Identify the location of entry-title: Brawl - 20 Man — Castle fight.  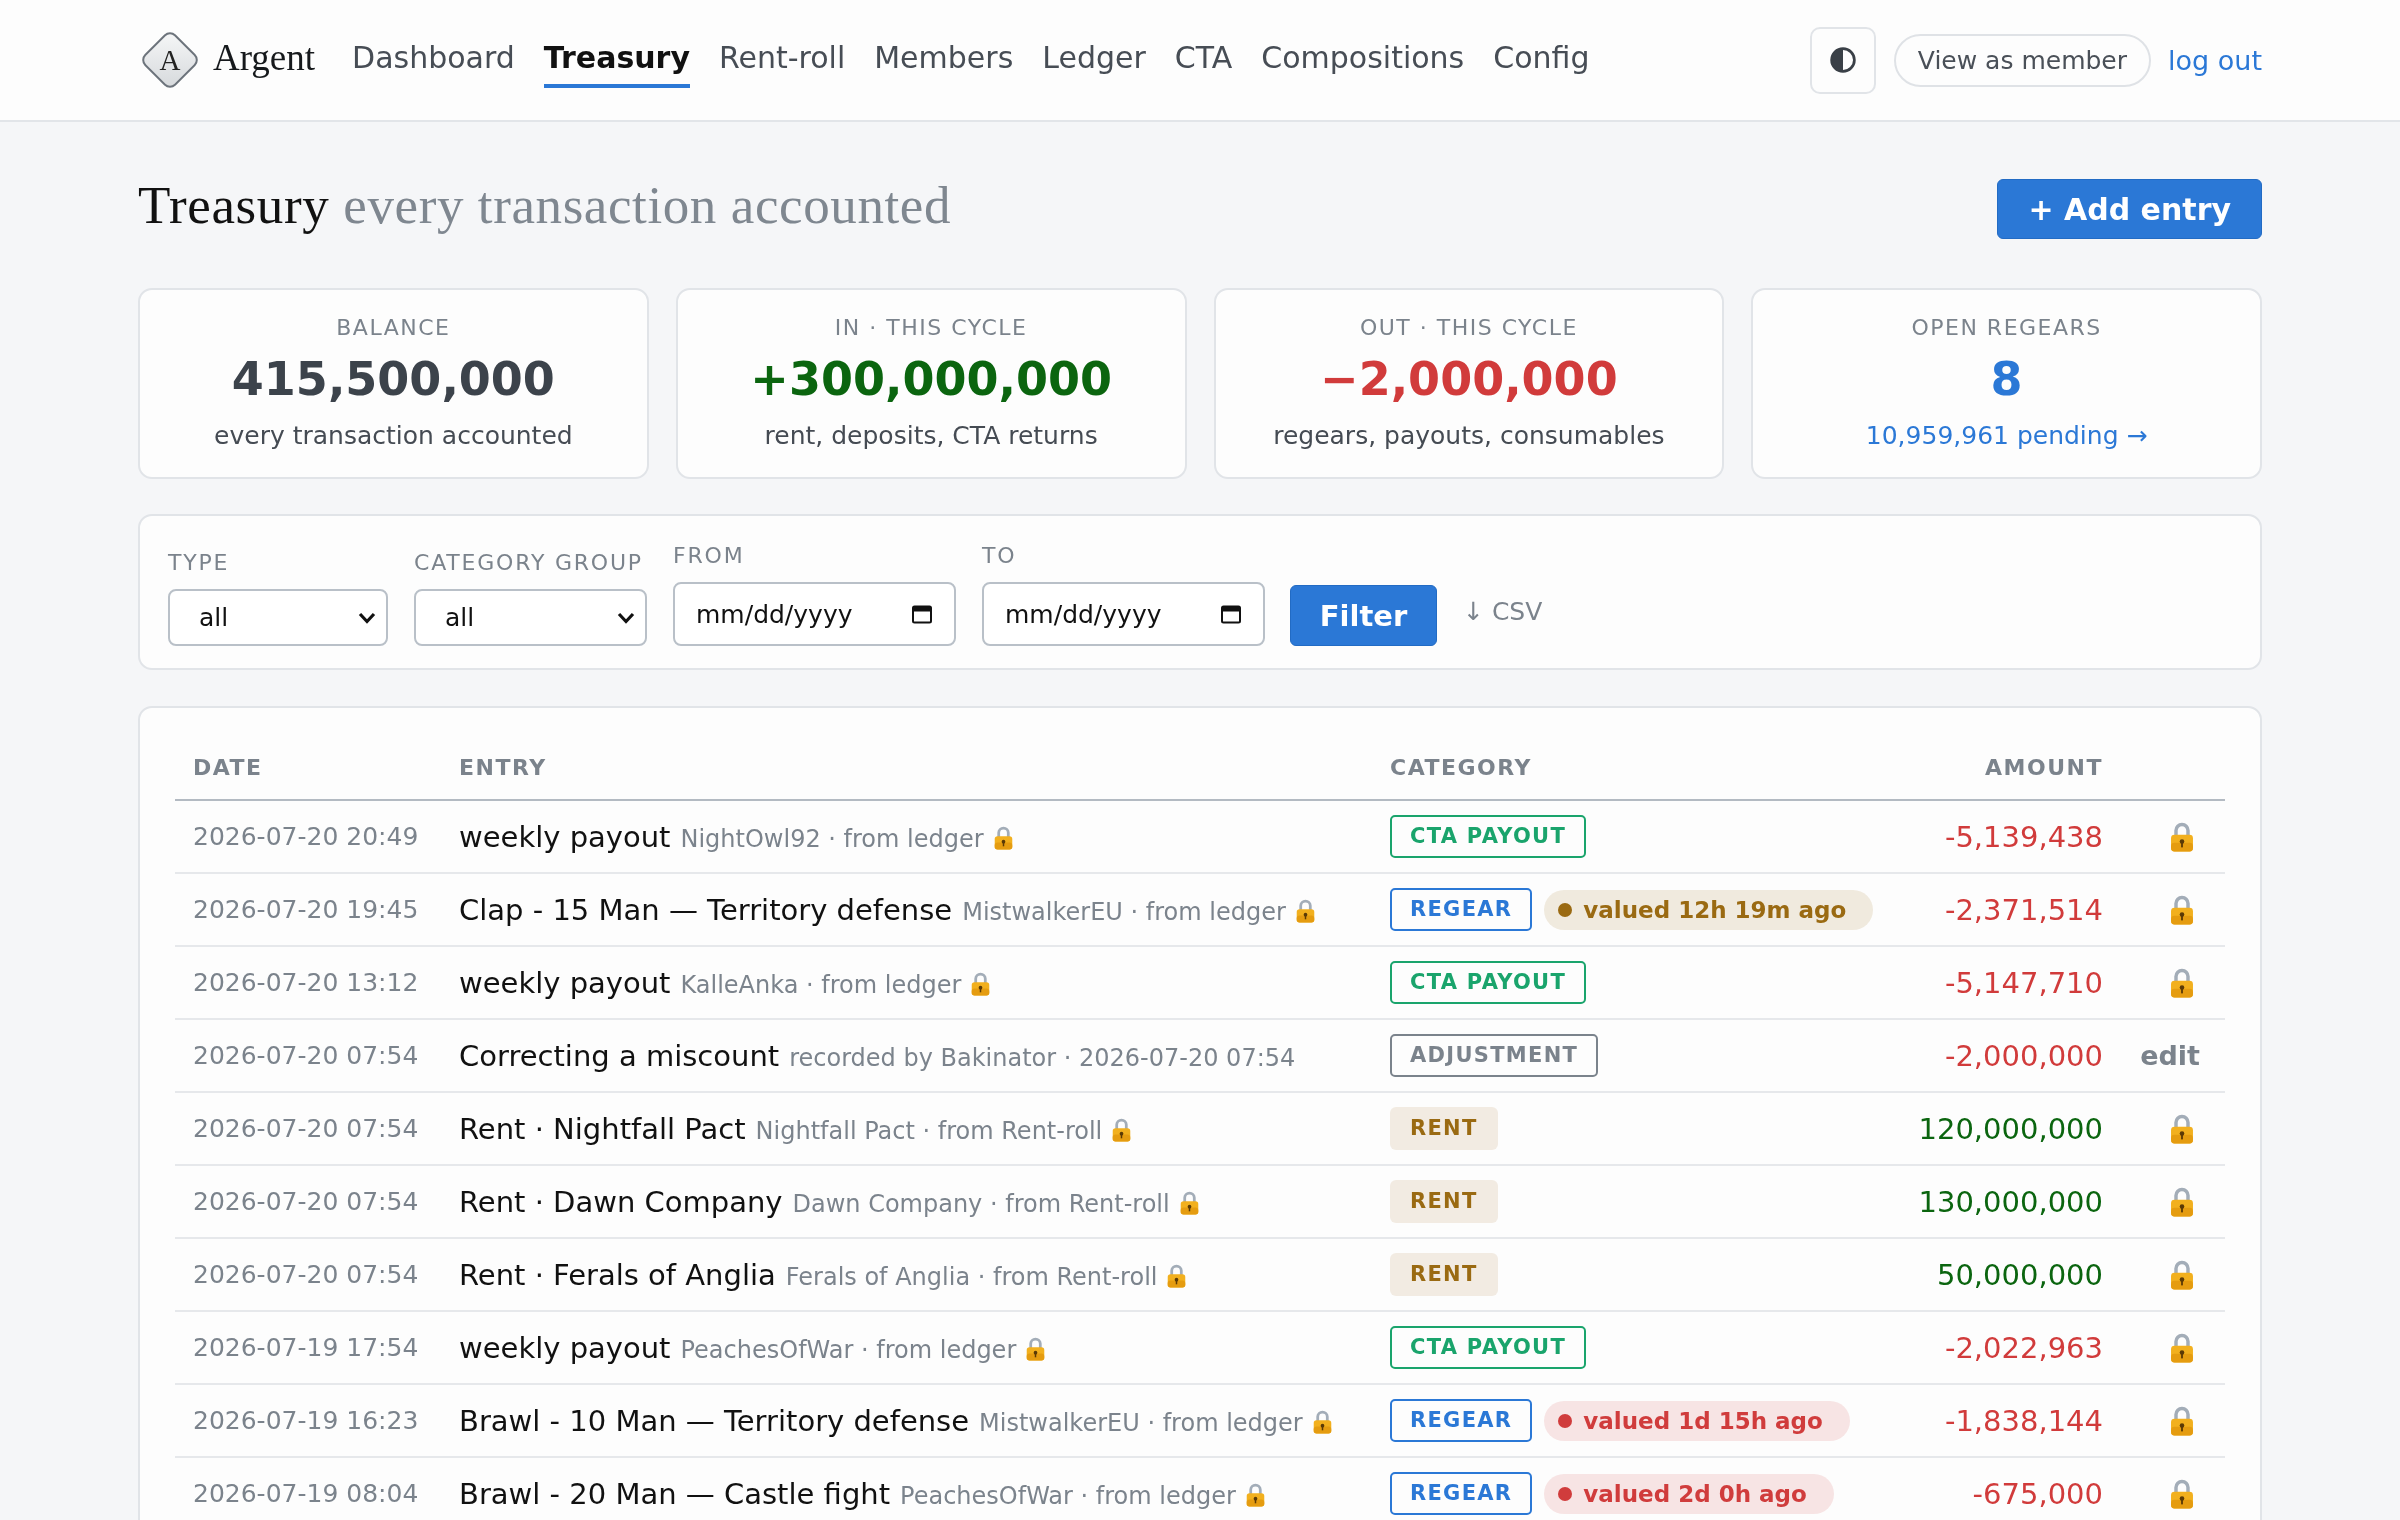
(675, 1493).